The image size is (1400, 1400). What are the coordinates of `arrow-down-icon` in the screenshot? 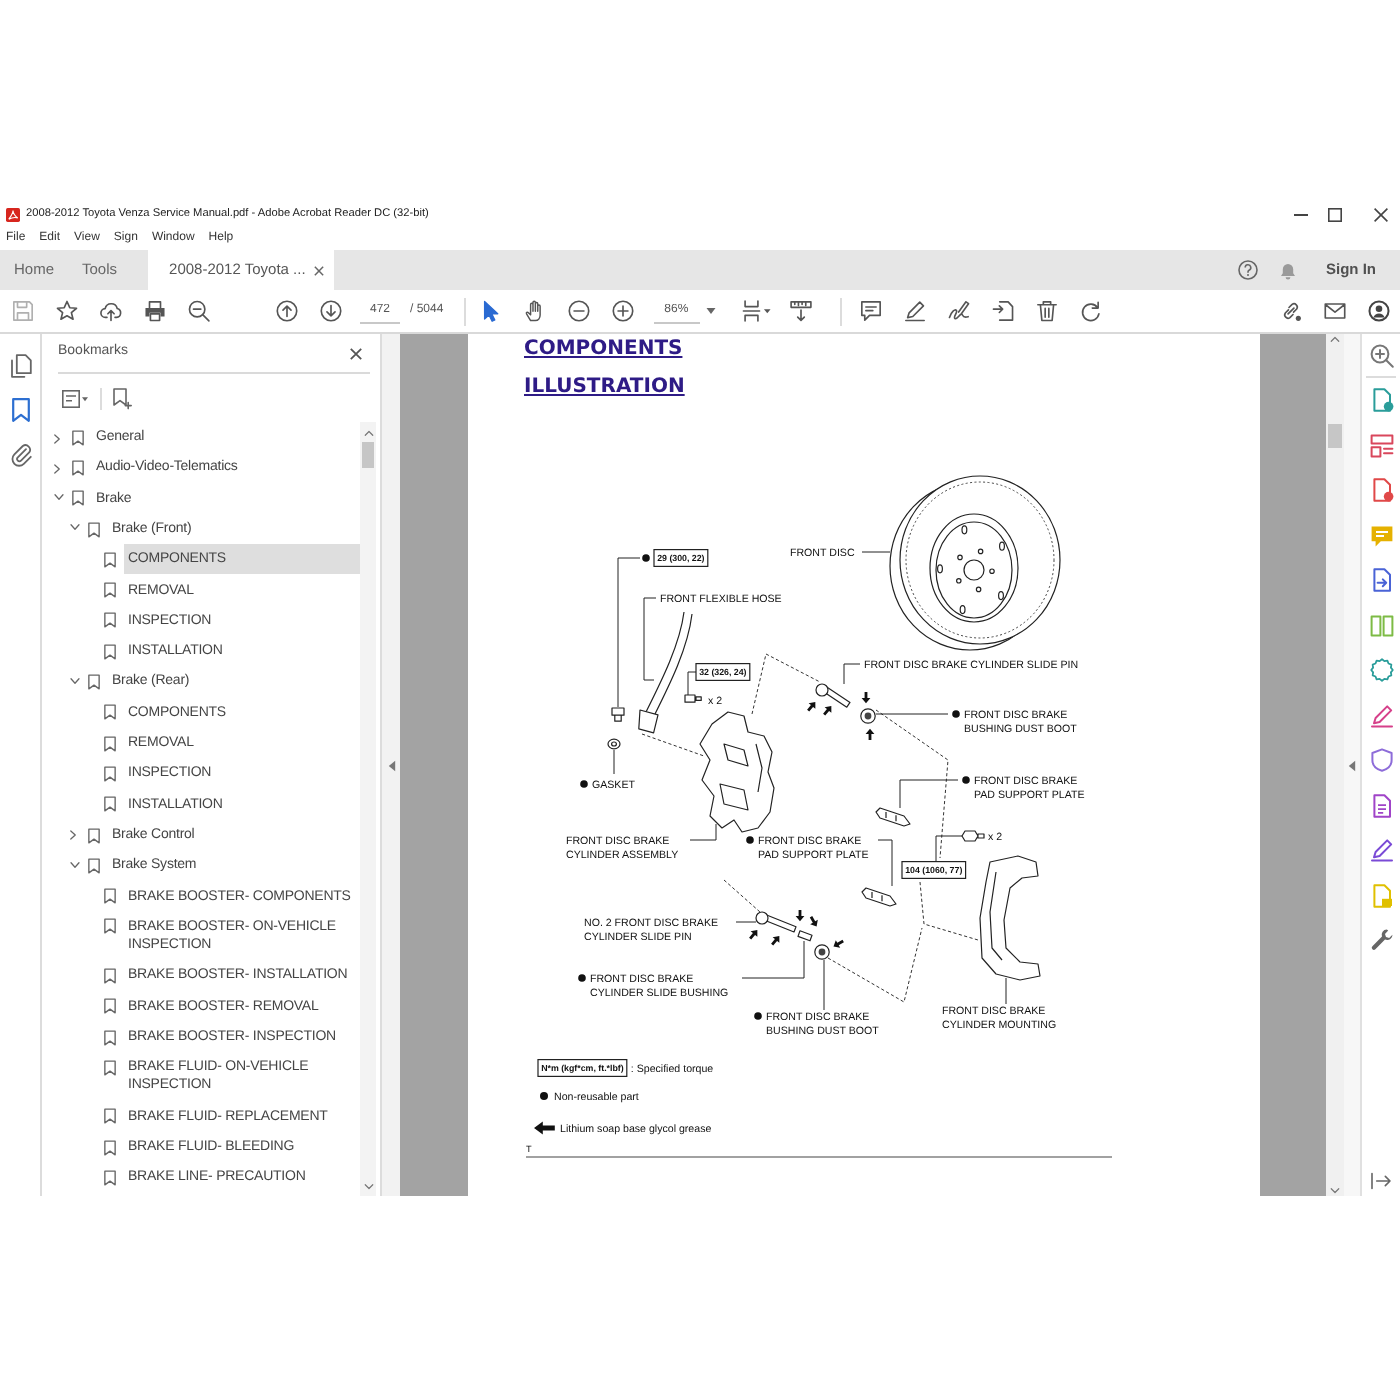 It's located at (330, 311).